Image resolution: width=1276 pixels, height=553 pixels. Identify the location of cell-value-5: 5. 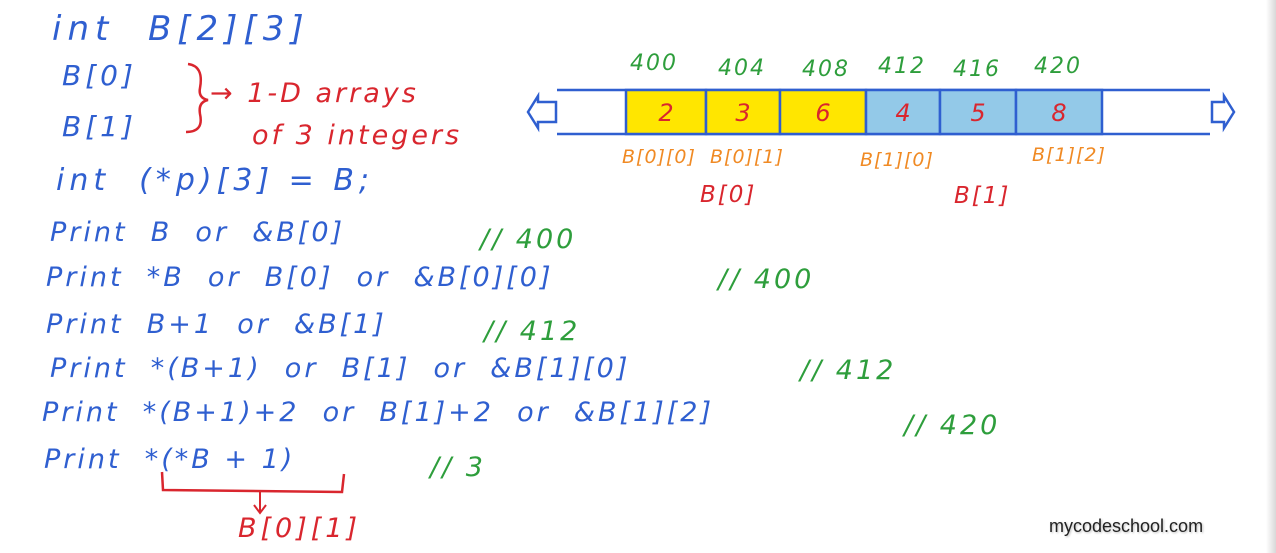
(977, 113).